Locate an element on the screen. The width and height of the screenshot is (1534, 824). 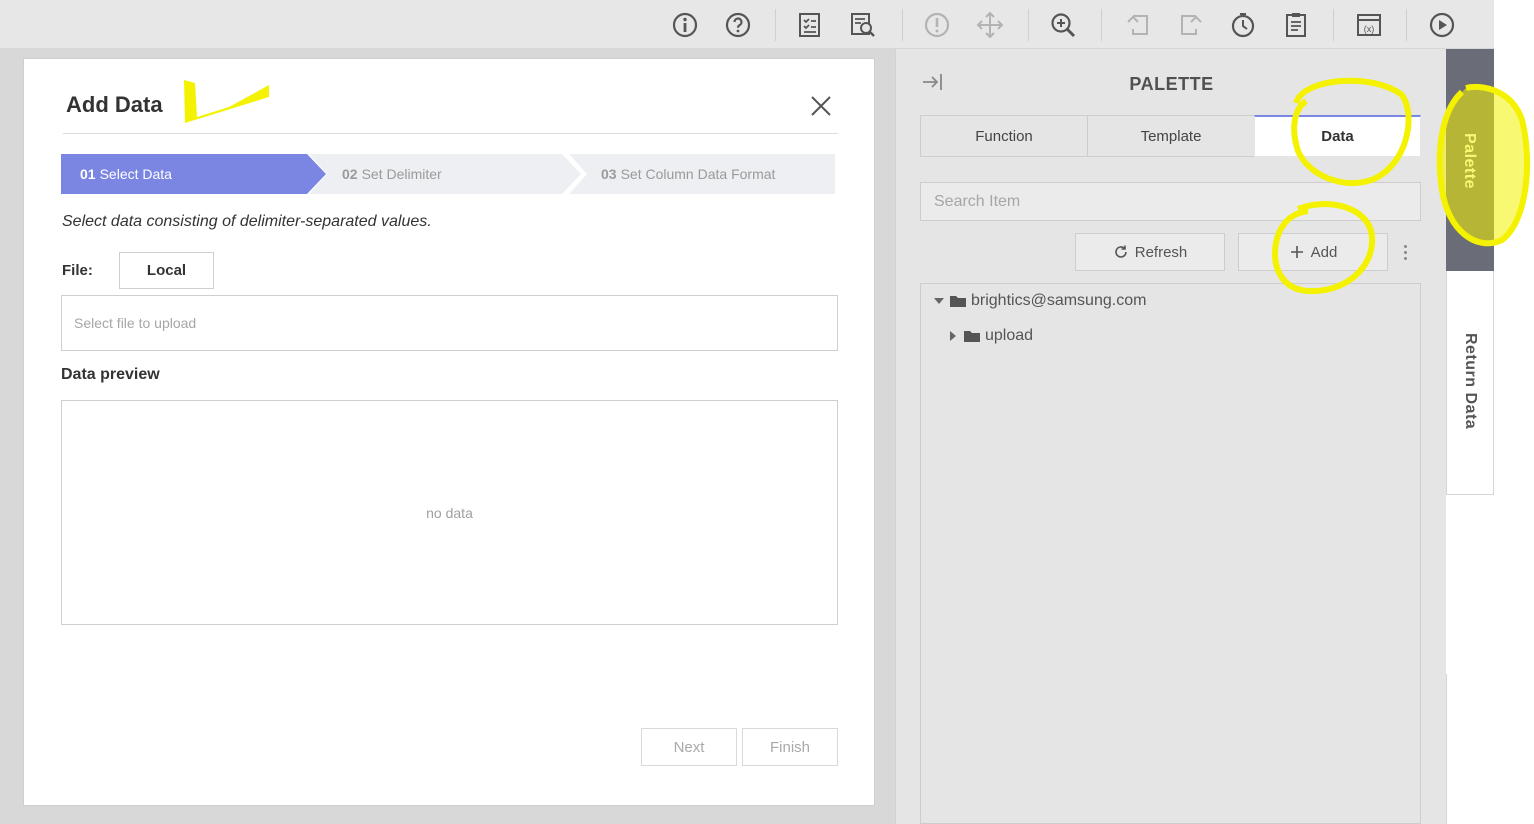
step-set-column-format: 03 Set Column Data Format is located at coordinates (702, 174).